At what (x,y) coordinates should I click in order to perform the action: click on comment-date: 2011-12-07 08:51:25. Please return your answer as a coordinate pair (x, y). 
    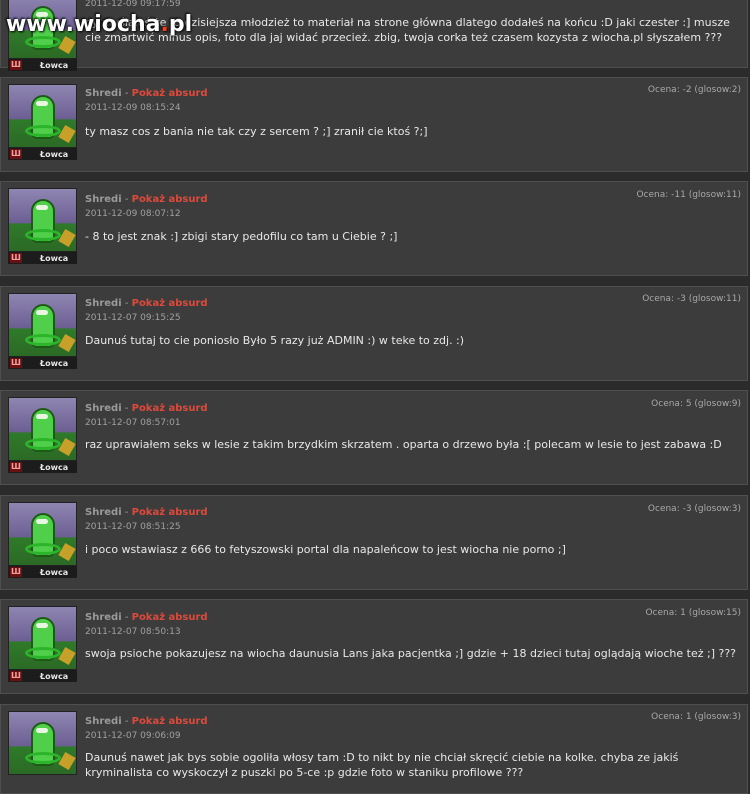
    Looking at the image, I should click on (133, 527).